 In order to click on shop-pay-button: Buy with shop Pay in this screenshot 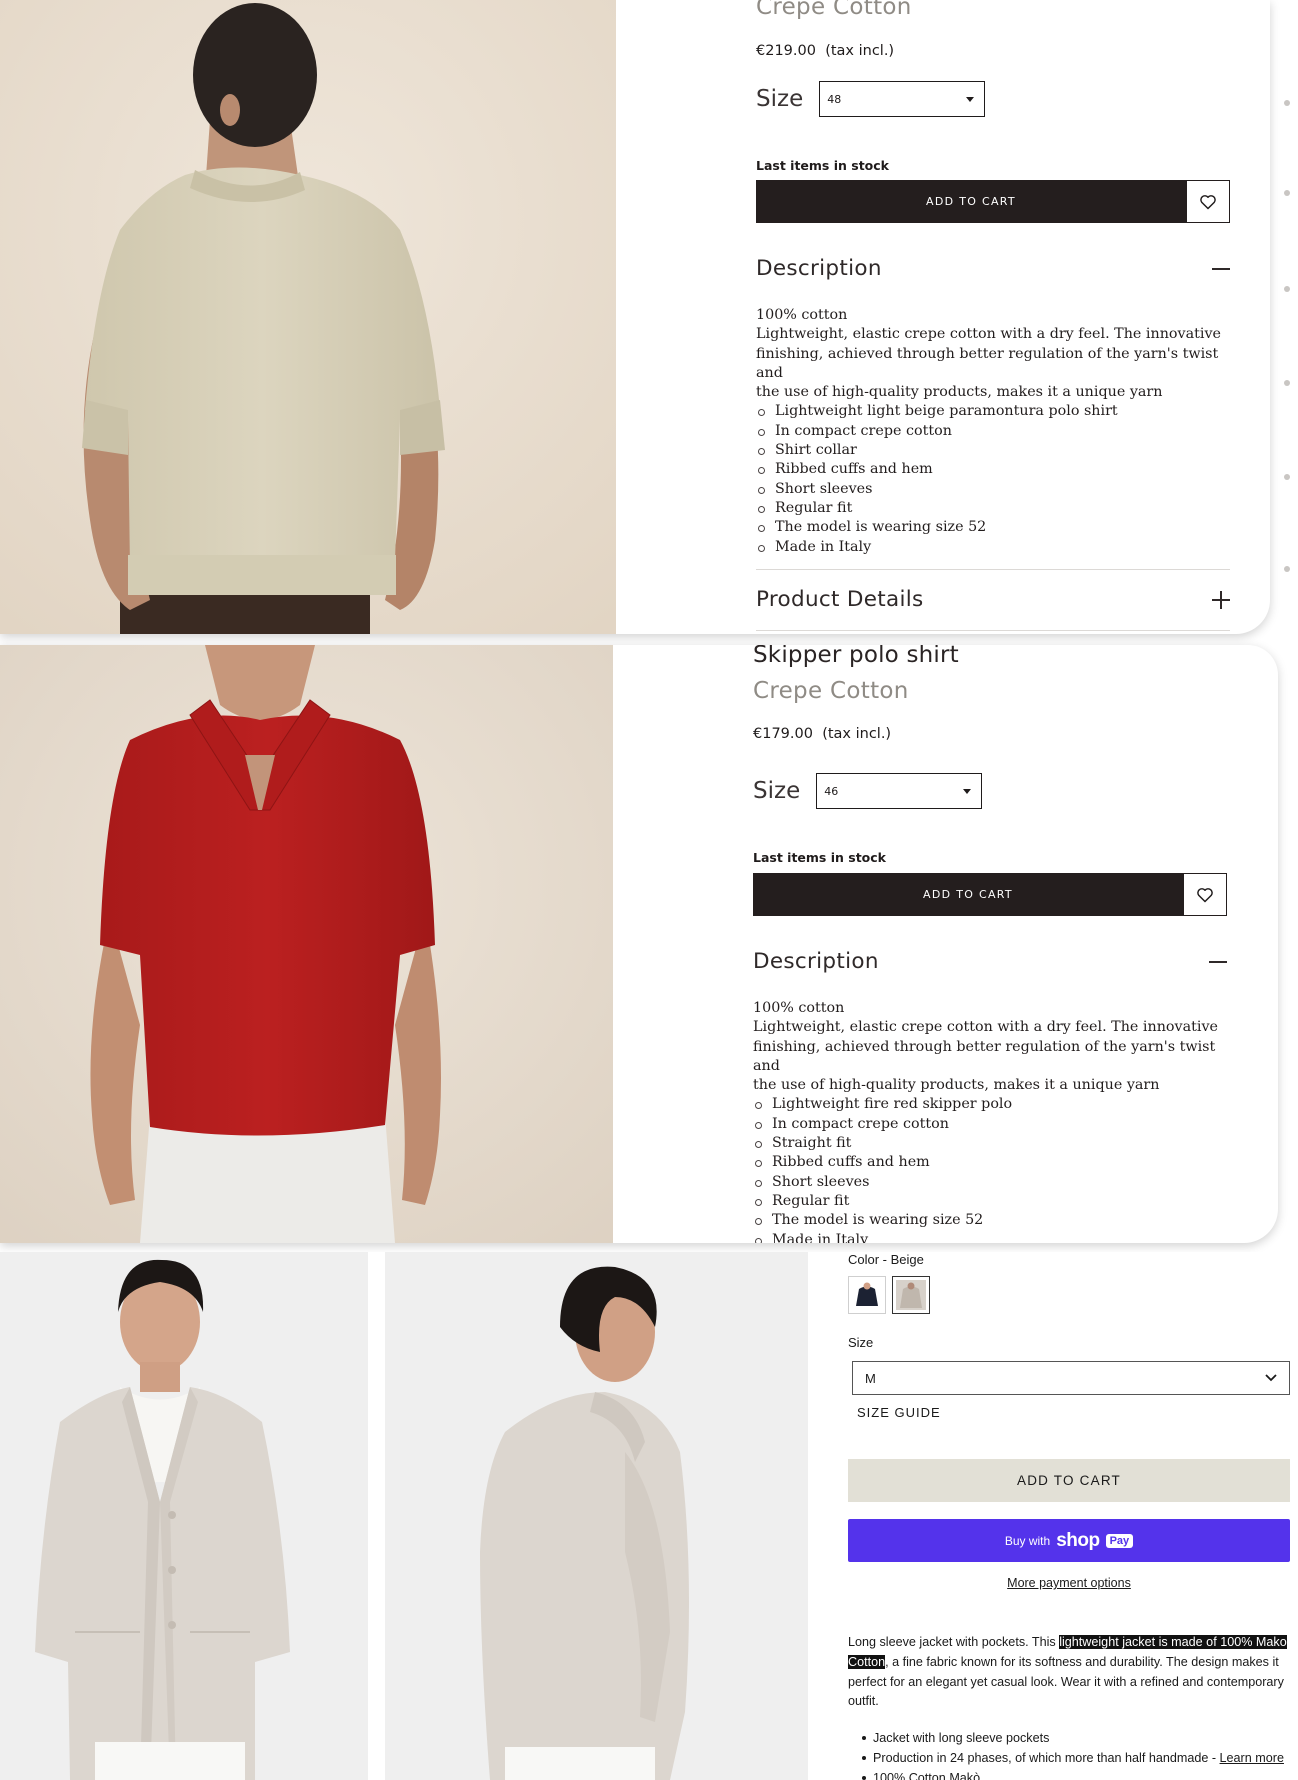, I will do `click(1069, 1540)`.